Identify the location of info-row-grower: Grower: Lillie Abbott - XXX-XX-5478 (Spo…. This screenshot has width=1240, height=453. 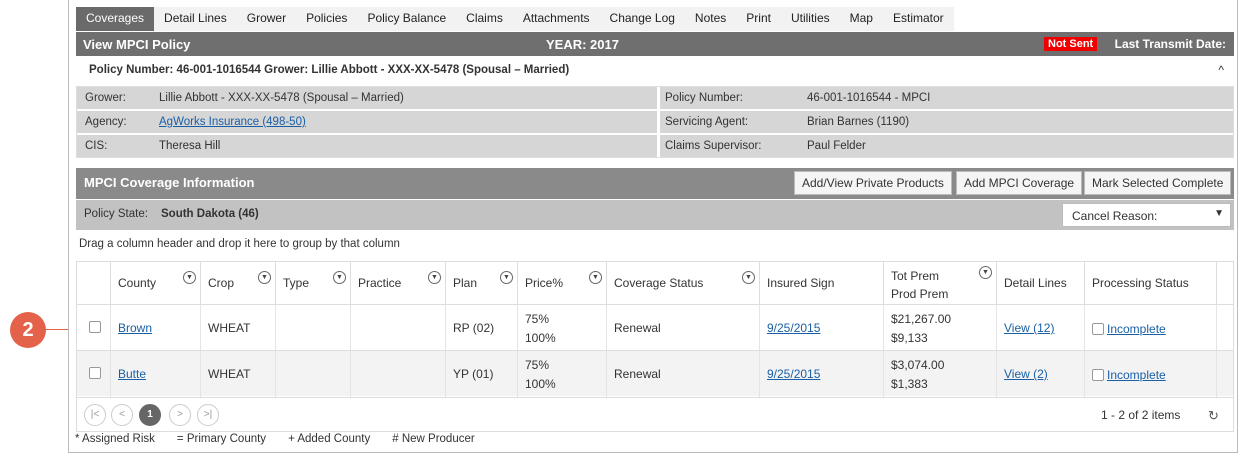
(655, 98).